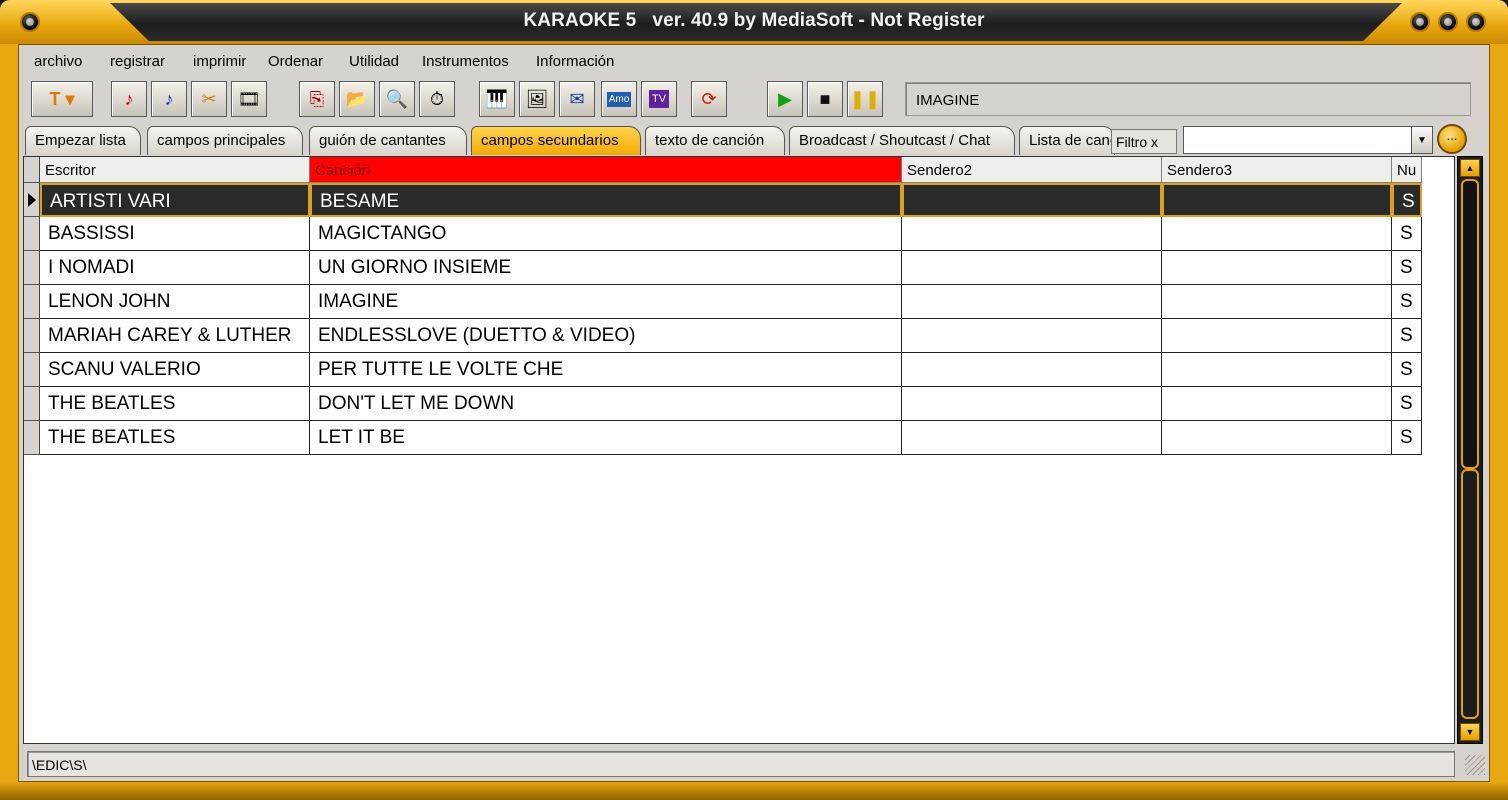  I want to click on cell-cancion: DON'T LET ME DOWN, so click(606, 404).